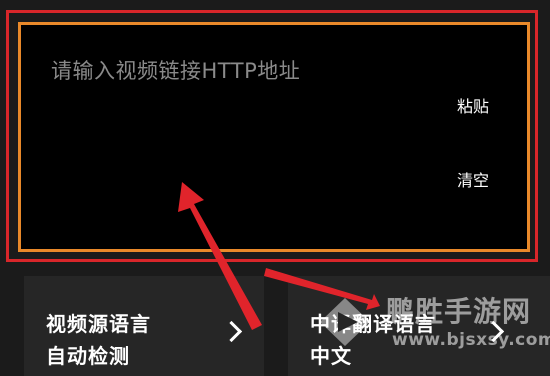 This screenshot has width=550, height=376. I want to click on source-language-value: 自动检测, so click(88, 356).